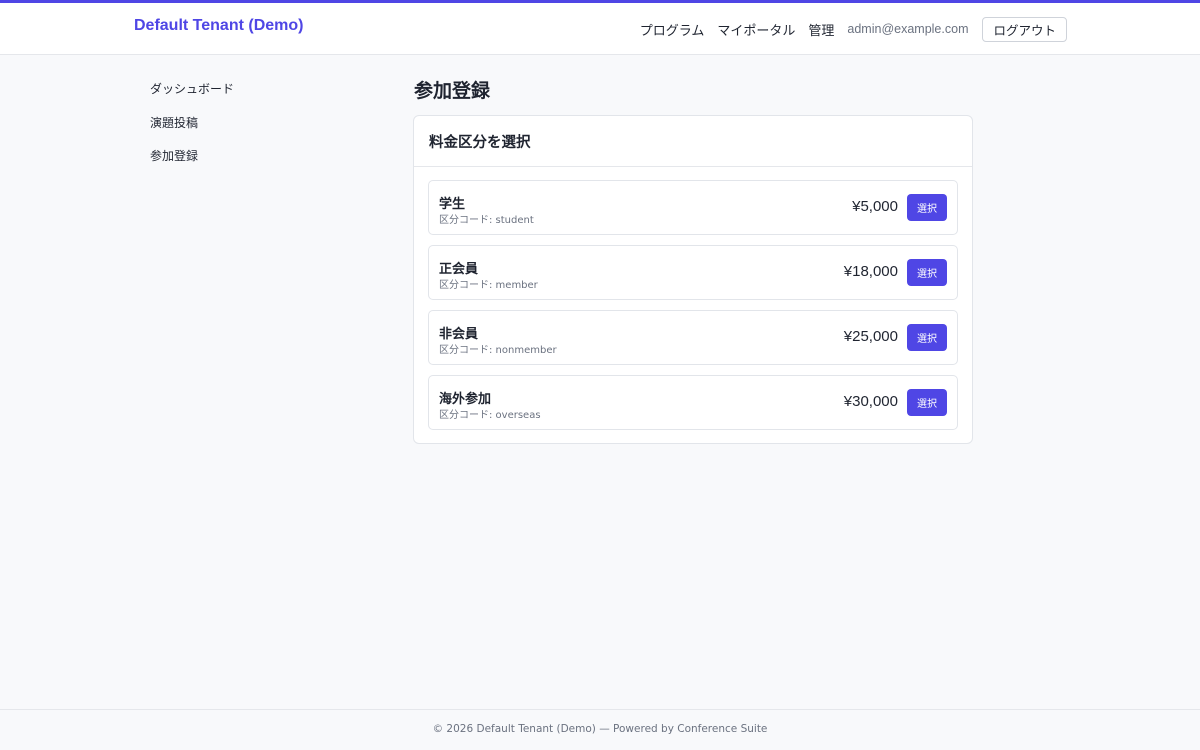  Describe the element at coordinates (480, 142) in the screenshot. I see `panel-title: 料金区分を選択` at that location.